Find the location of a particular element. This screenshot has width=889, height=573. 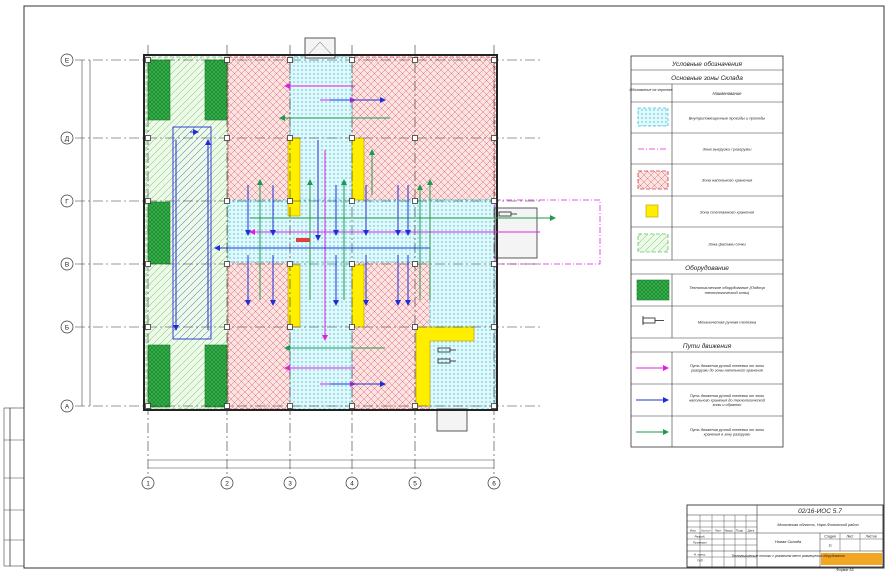

format-label: Формат А3 is located at coordinates (844, 570).